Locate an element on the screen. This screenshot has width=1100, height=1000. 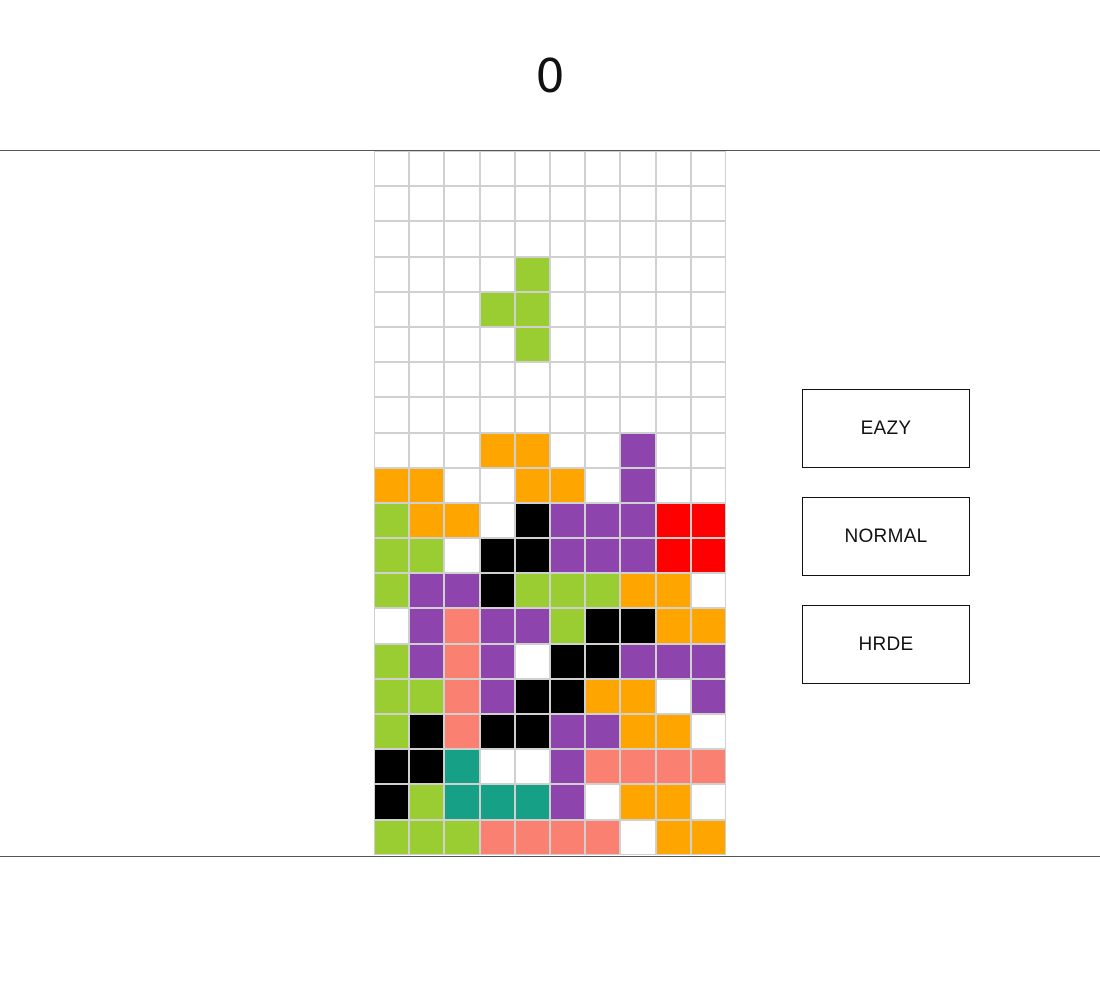
easy-button: EAZY is located at coordinates (886, 428).